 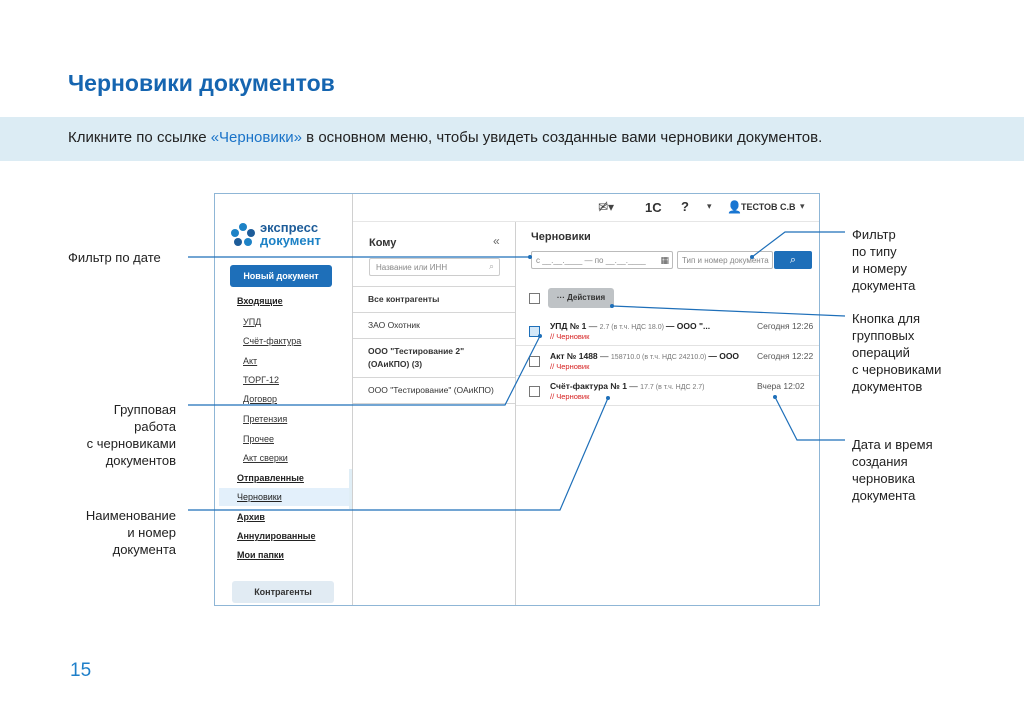 I want to click on search-button: ⌕, so click(x=793, y=260).